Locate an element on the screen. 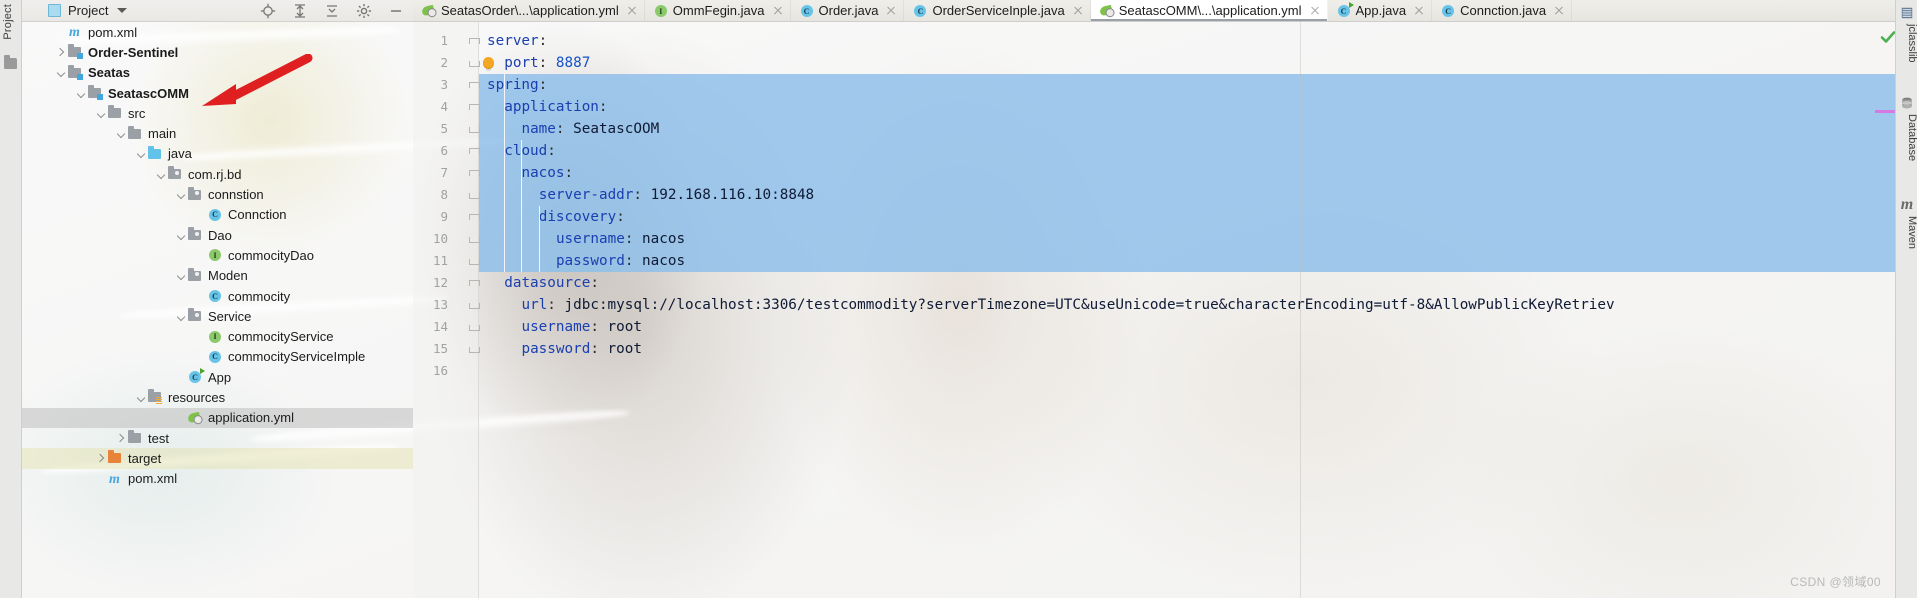 The image size is (1917, 598). tree-node-commocitydao: IcommocityDao is located at coordinates (217, 255).